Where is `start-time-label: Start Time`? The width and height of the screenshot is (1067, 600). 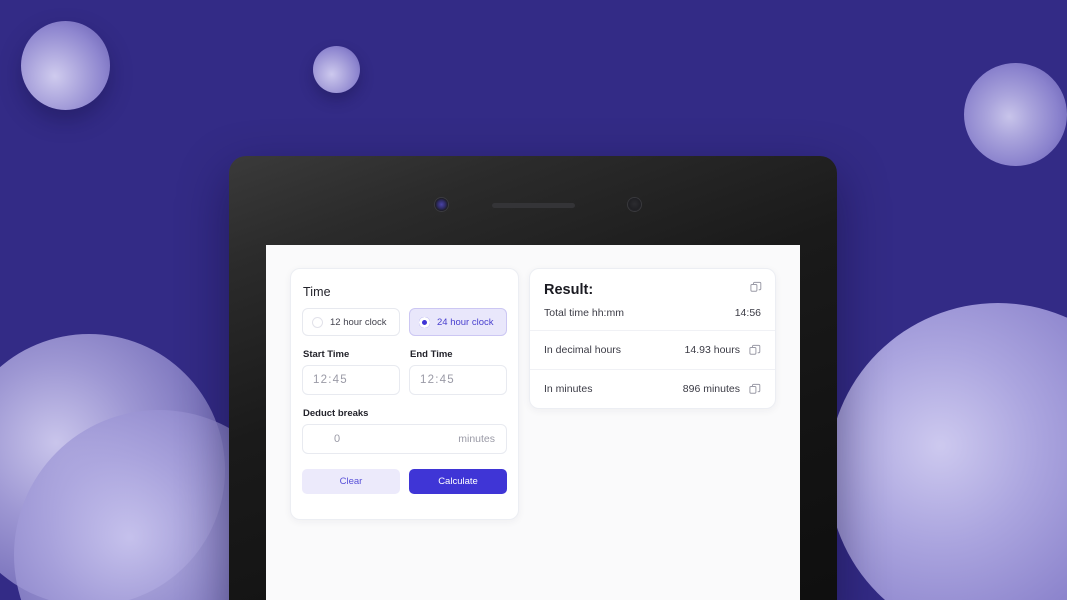 start-time-label: Start Time is located at coordinates (326, 354).